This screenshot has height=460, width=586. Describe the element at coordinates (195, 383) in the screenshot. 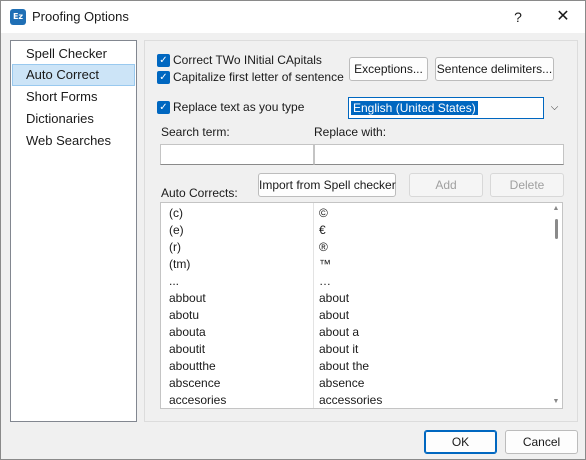

I see `search-term-cell: abscence` at that location.